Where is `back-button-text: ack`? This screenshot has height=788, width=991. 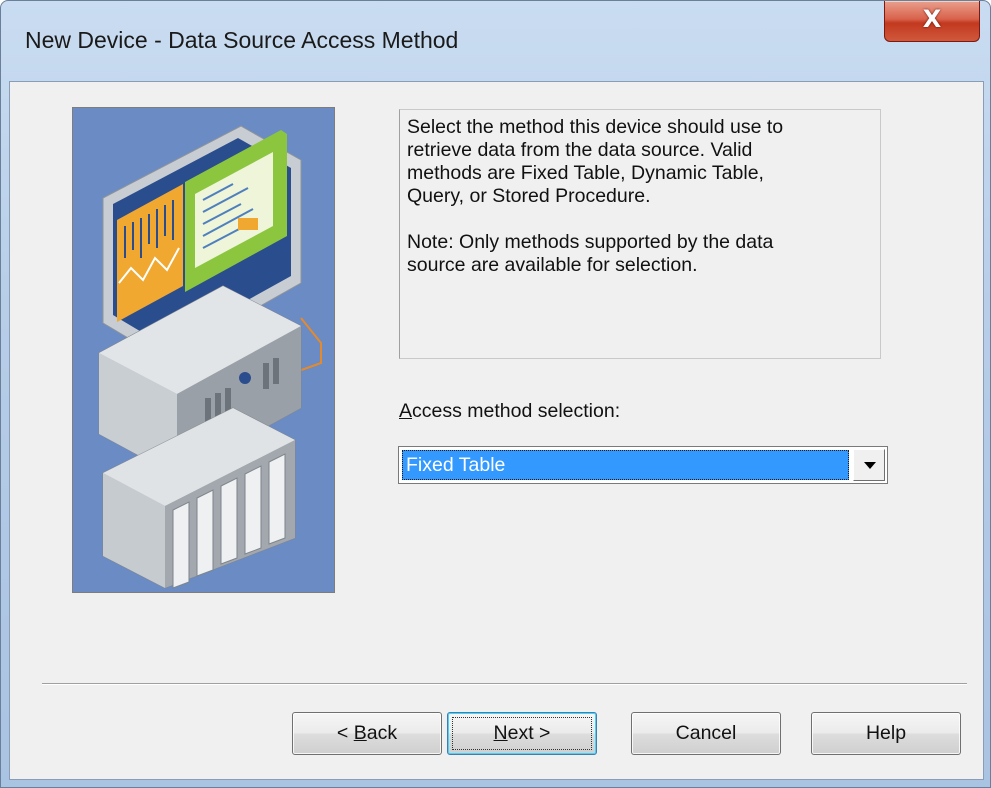
back-button-text: ack is located at coordinates (382, 733).